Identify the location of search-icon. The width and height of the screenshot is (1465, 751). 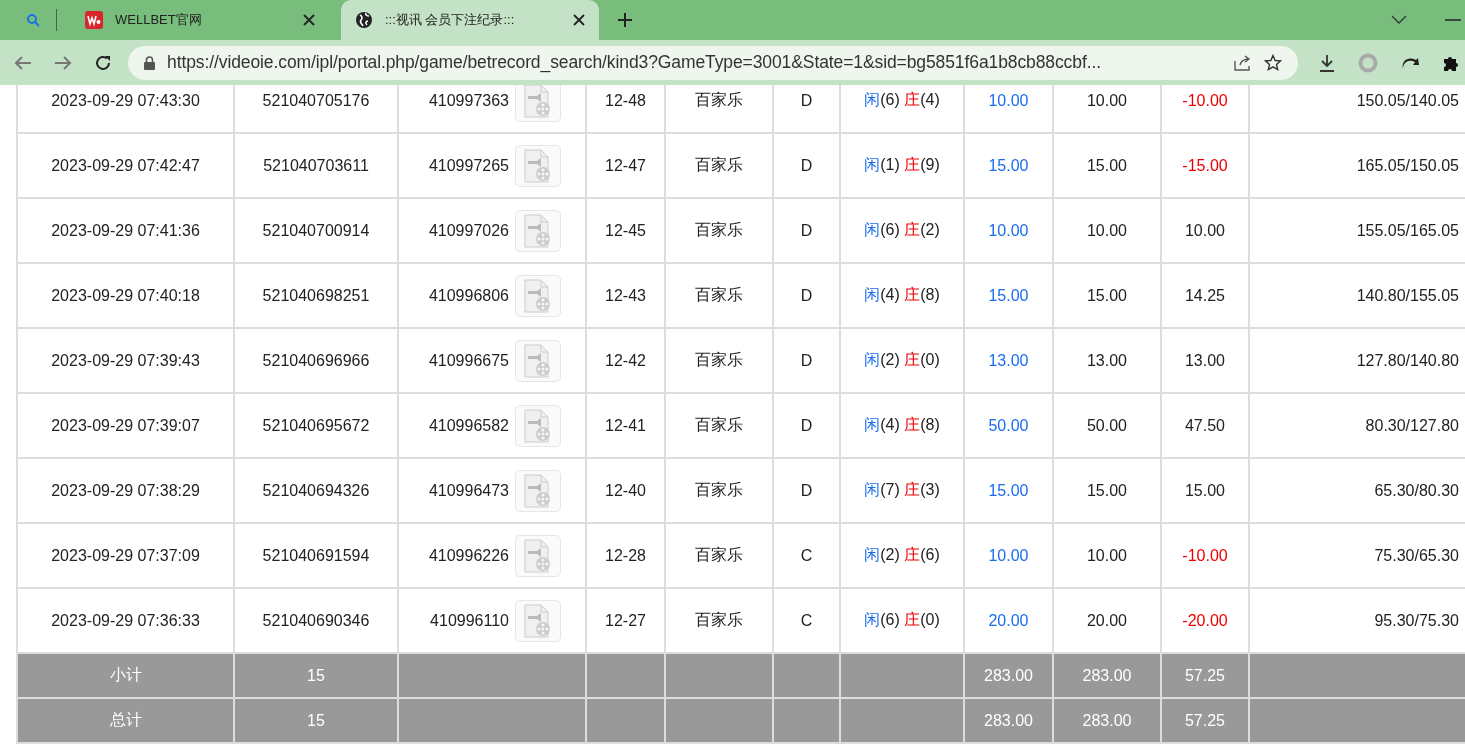
(33, 20).